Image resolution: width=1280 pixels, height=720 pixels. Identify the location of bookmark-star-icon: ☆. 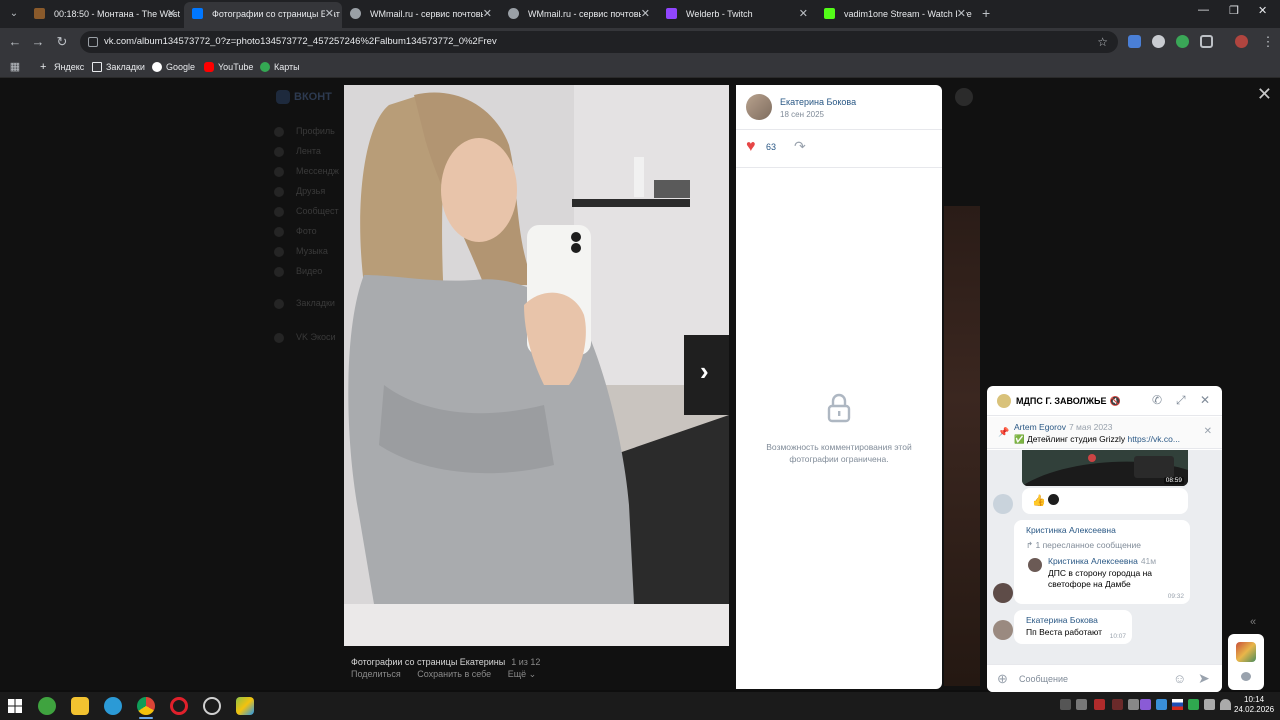
(1102, 42).